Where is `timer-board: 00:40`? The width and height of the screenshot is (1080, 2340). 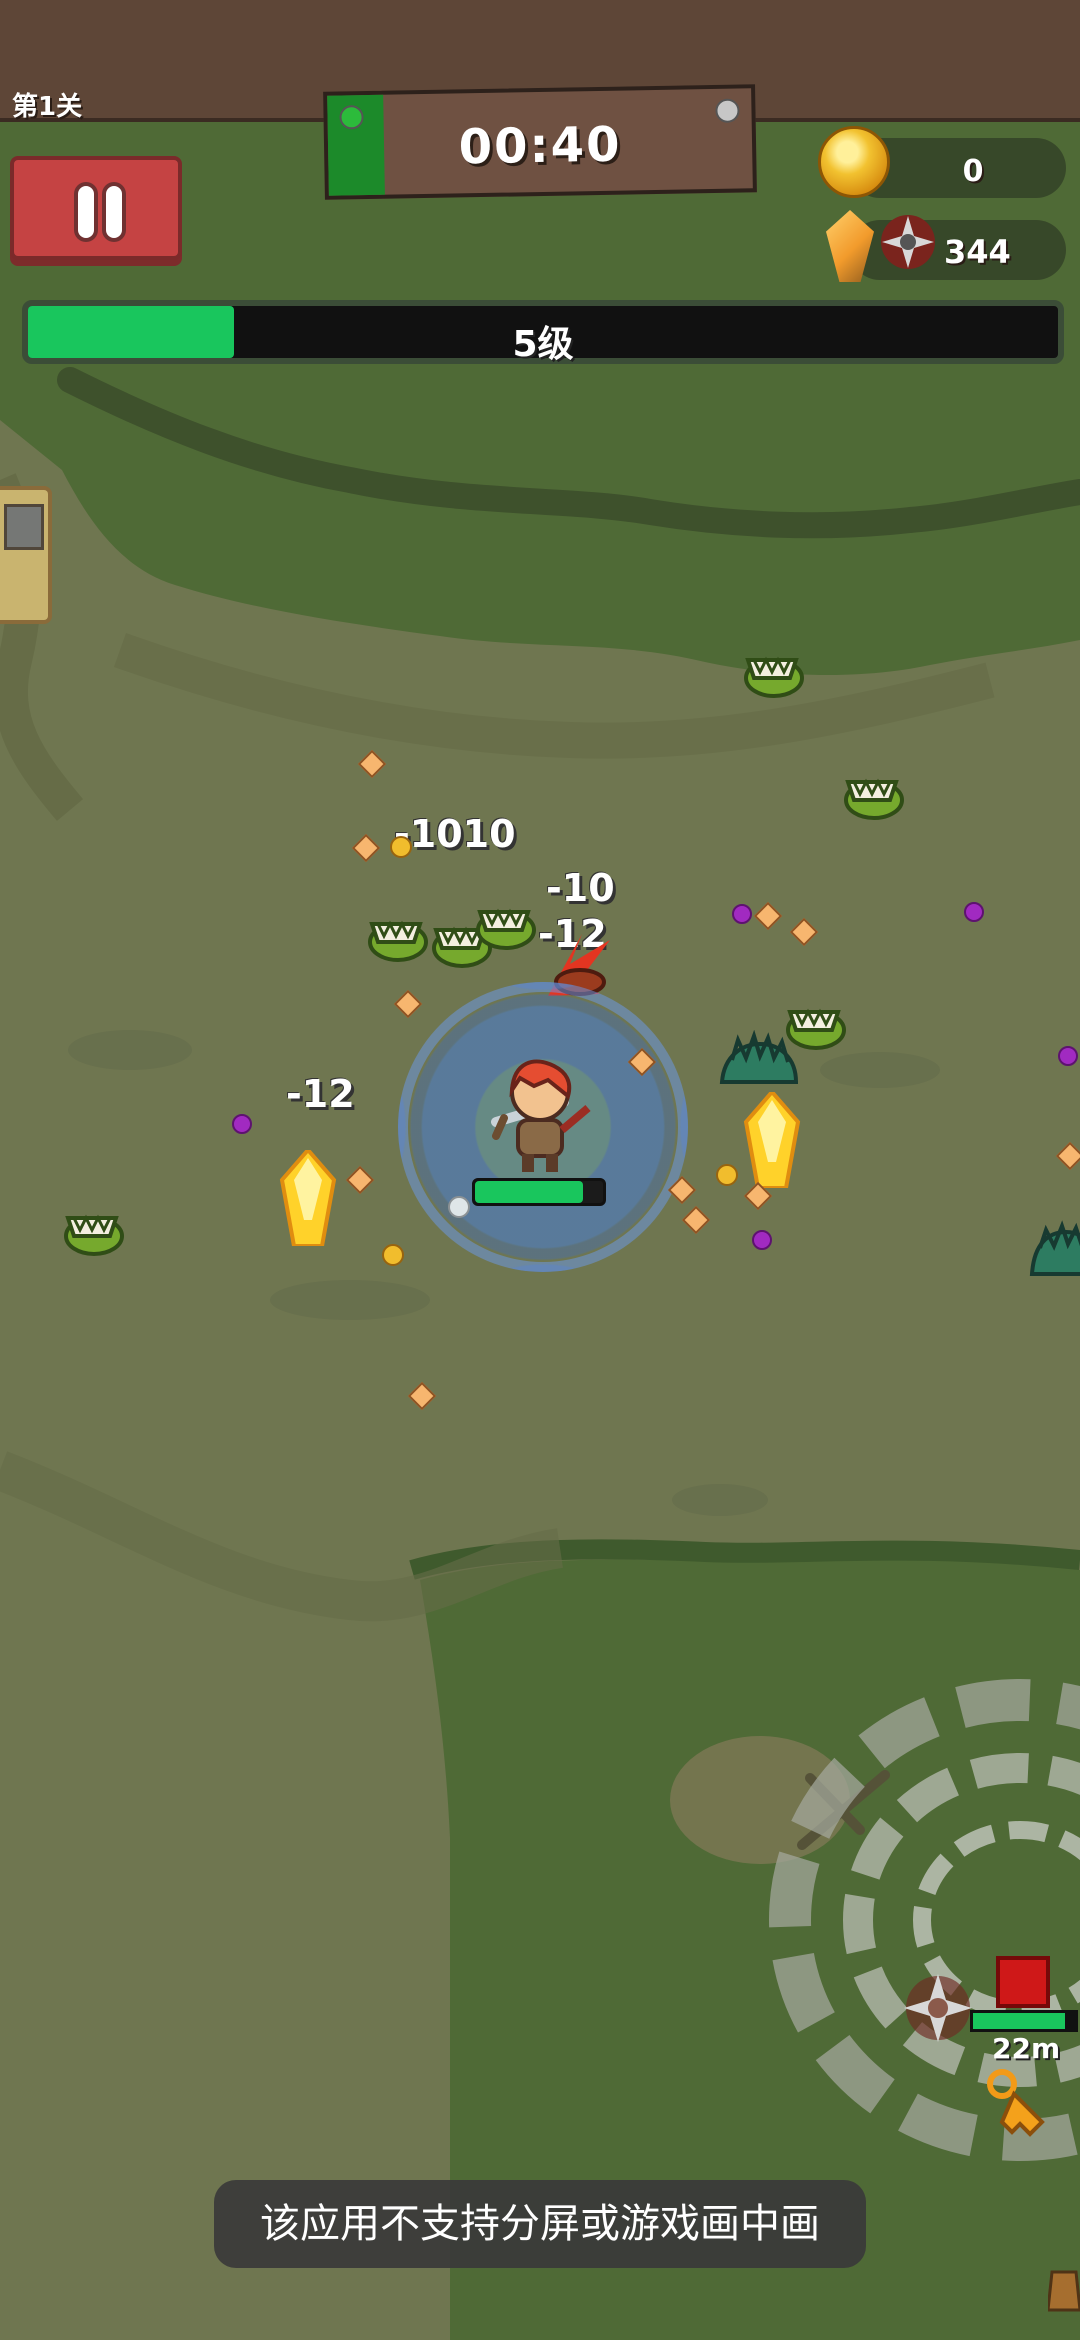 timer-board: 00:40 is located at coordinates (540, 142).